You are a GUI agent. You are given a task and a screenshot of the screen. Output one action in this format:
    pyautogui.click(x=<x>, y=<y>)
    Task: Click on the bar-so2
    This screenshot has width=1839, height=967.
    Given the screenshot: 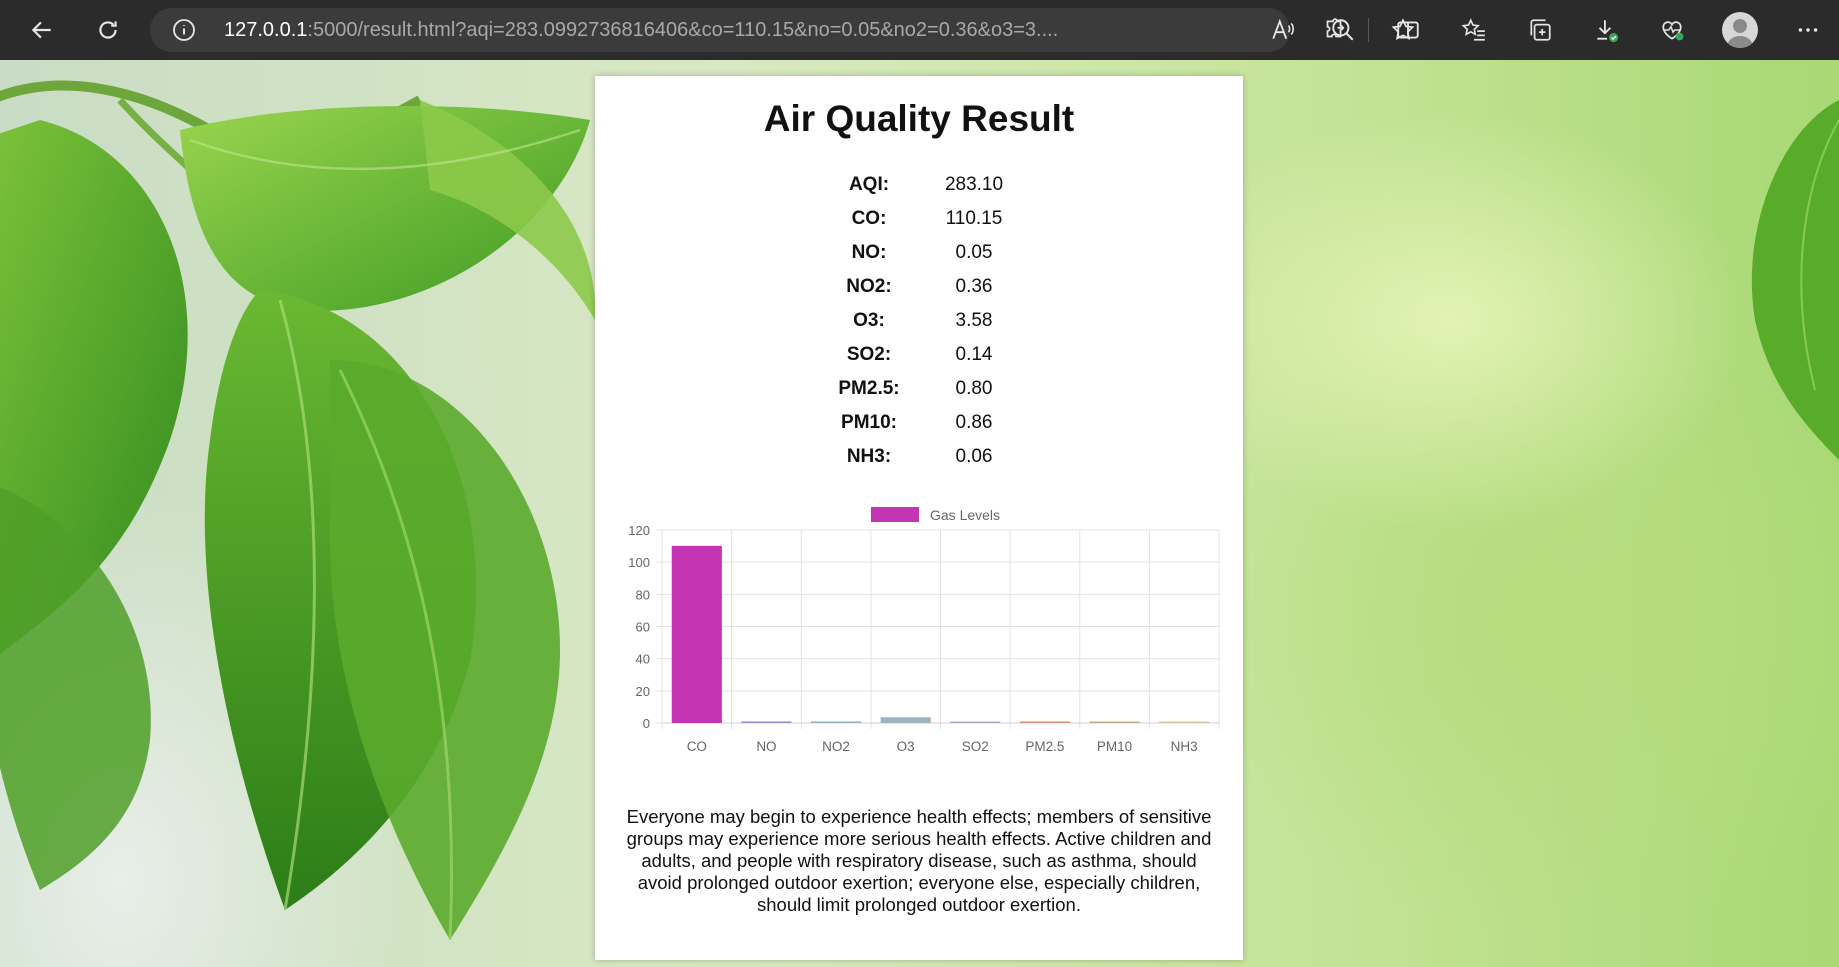 What is the action you would take?
    pyautogui.click(x=975, y=722)
    